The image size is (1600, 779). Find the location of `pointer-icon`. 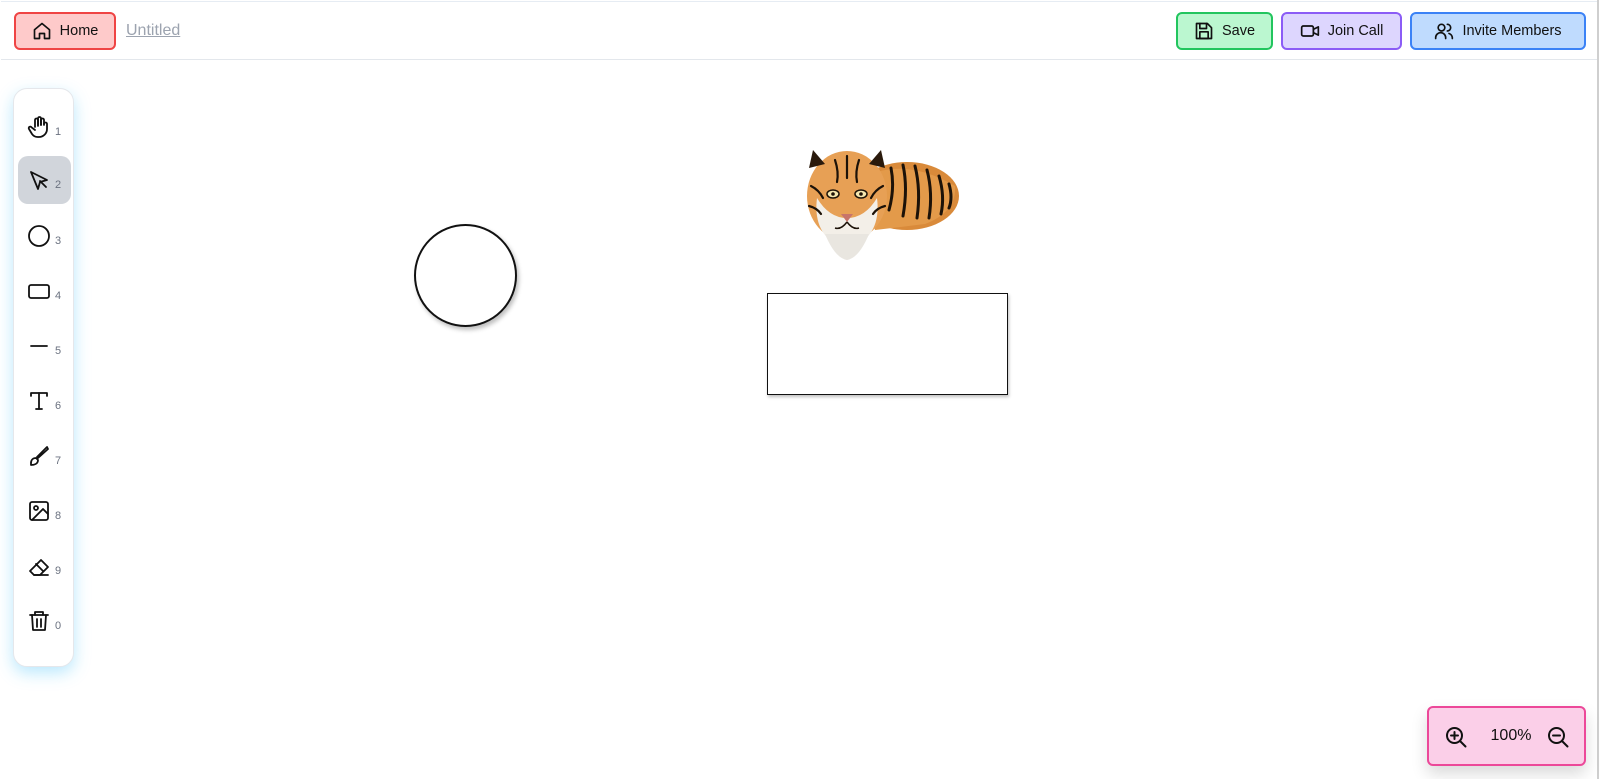

pointer-icon is located at coordinates (39, 180).